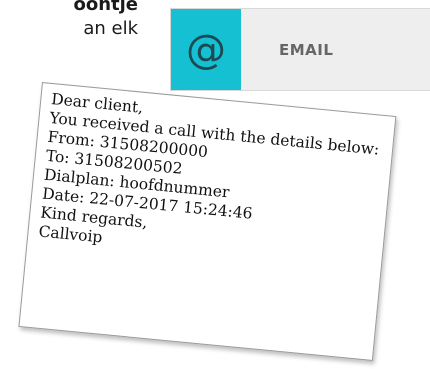 The image size is (430, 369). I want to click on at-sign-icon: @, so click(206, 49).